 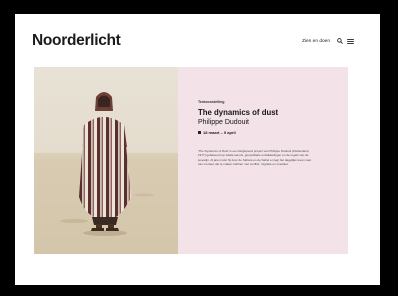 I want to click on exhibition-kicker: Tentoonstelling, so click(x=211, y=102).